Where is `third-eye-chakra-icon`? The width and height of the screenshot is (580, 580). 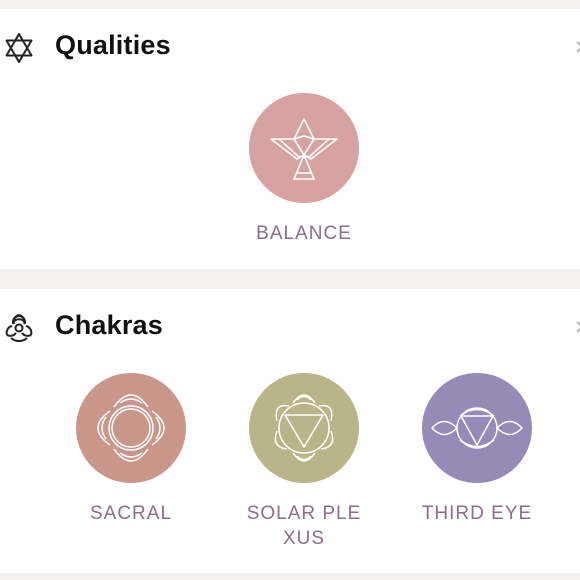 third-eye-chakra-icon is located at coordinates (477, 428).